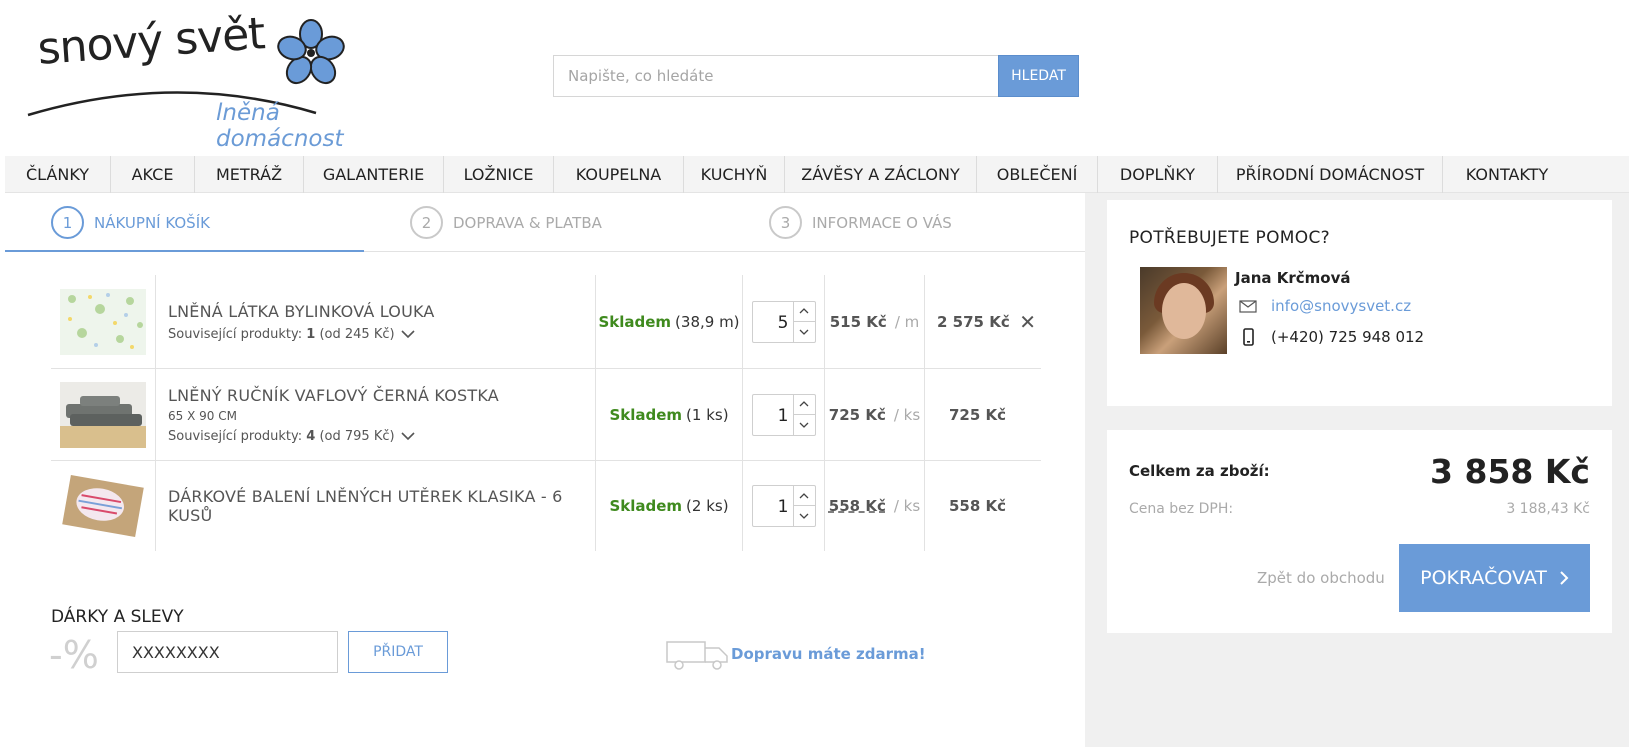  Describe the element at coordinates (1341, 306) in the screenshot. I see `email-link: info@snovysvet.cz` at that location.